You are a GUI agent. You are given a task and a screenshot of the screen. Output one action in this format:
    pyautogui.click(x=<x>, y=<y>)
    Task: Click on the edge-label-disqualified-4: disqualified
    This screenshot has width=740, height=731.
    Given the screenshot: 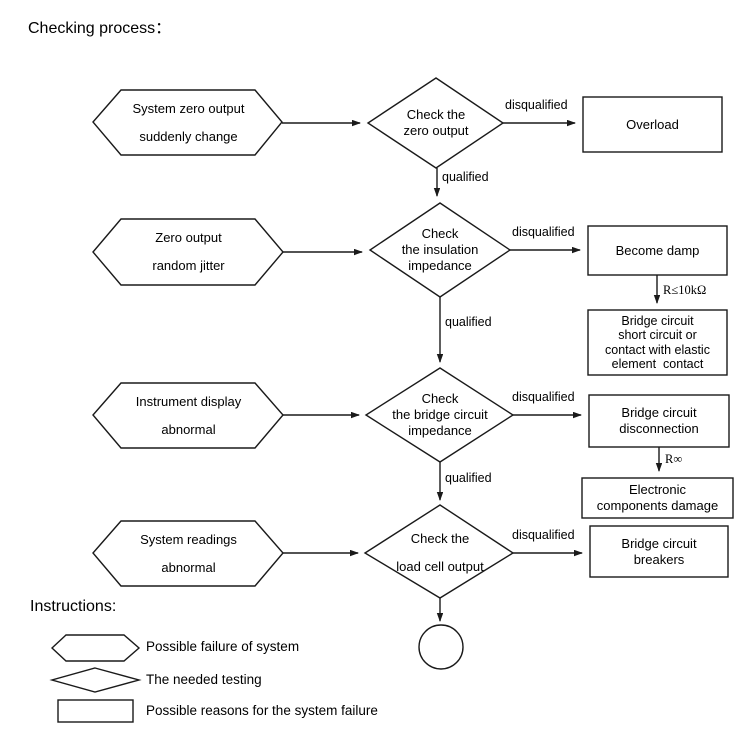 What is the action you would take?
    pyautogui.click(x=543, y=535)
    